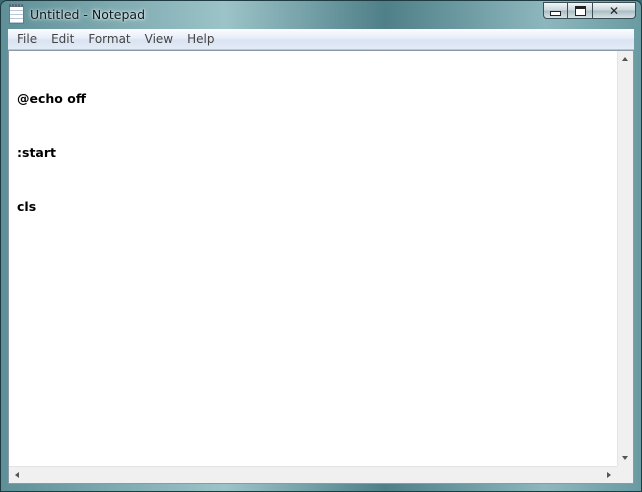  Describe the element at coordinates (625, 458) in the screenshot. I see `scroll-down-icon` at that location.